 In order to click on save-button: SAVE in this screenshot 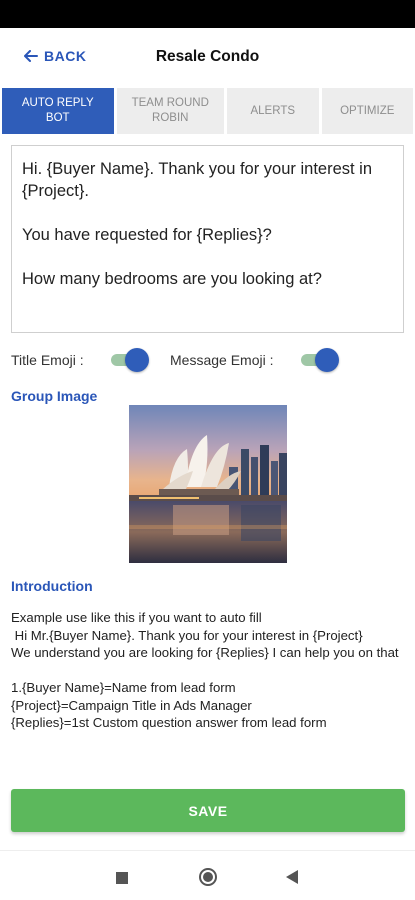, I will do `click(208, 810)`.